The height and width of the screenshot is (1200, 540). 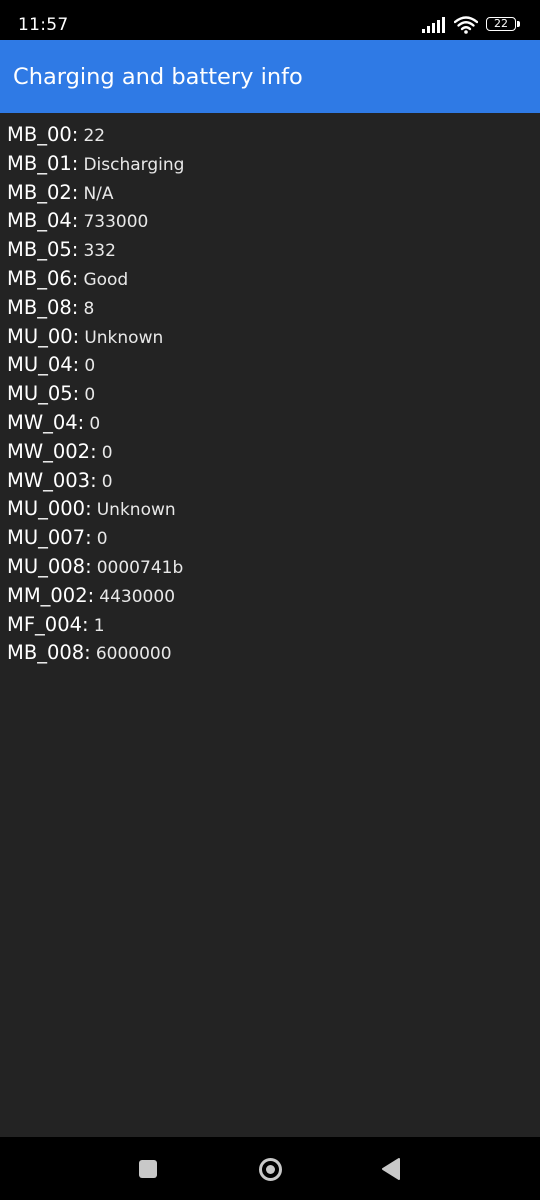 I want to click on info-value: 6000000, so click(x=133, y=654).